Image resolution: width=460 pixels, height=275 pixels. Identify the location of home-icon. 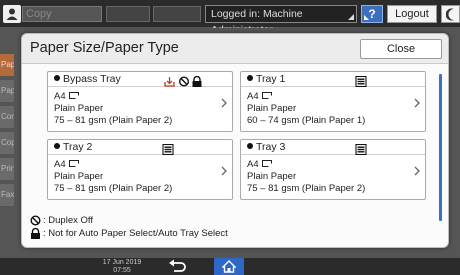
(229, 266).